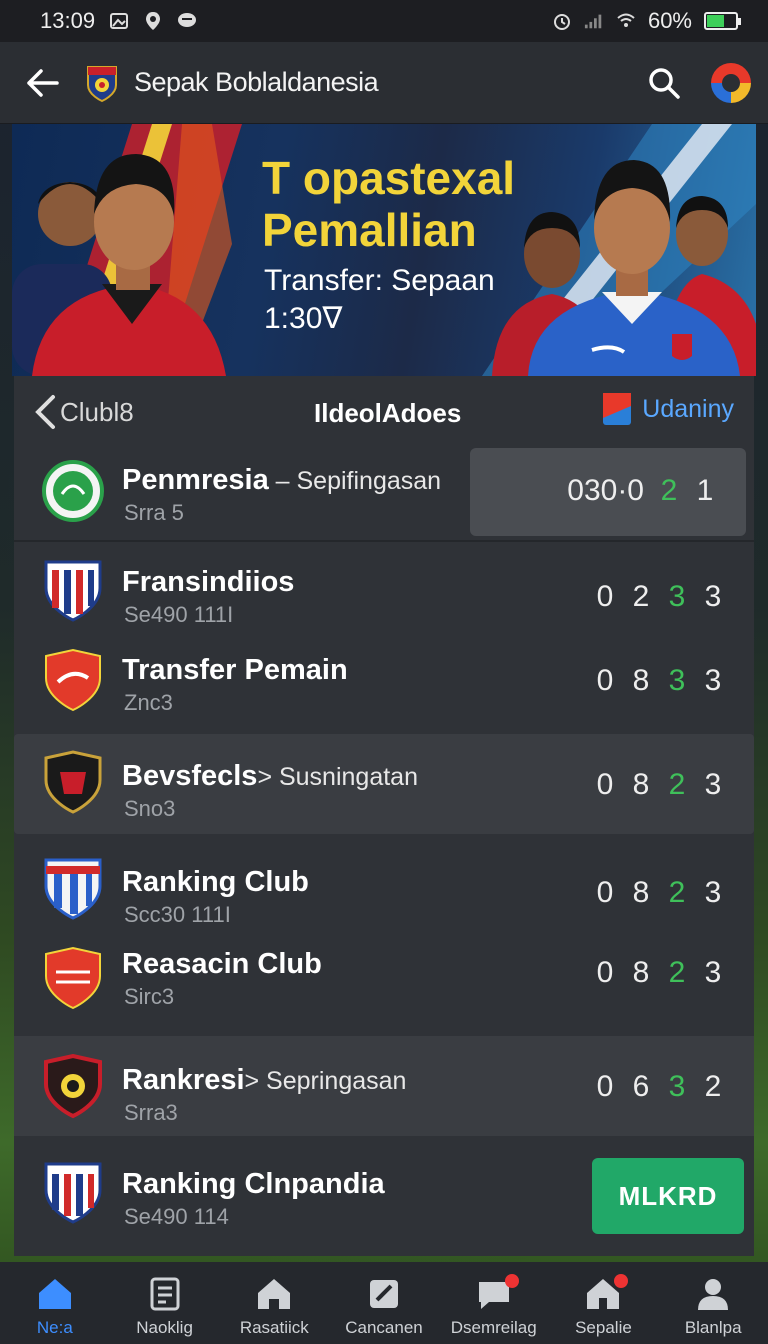 The height and width of the screenshot is (1344, 768). Describe the element at coordinates (384, 21) in the screenshot. I see `status-bar: 13:09 60%` at that location.